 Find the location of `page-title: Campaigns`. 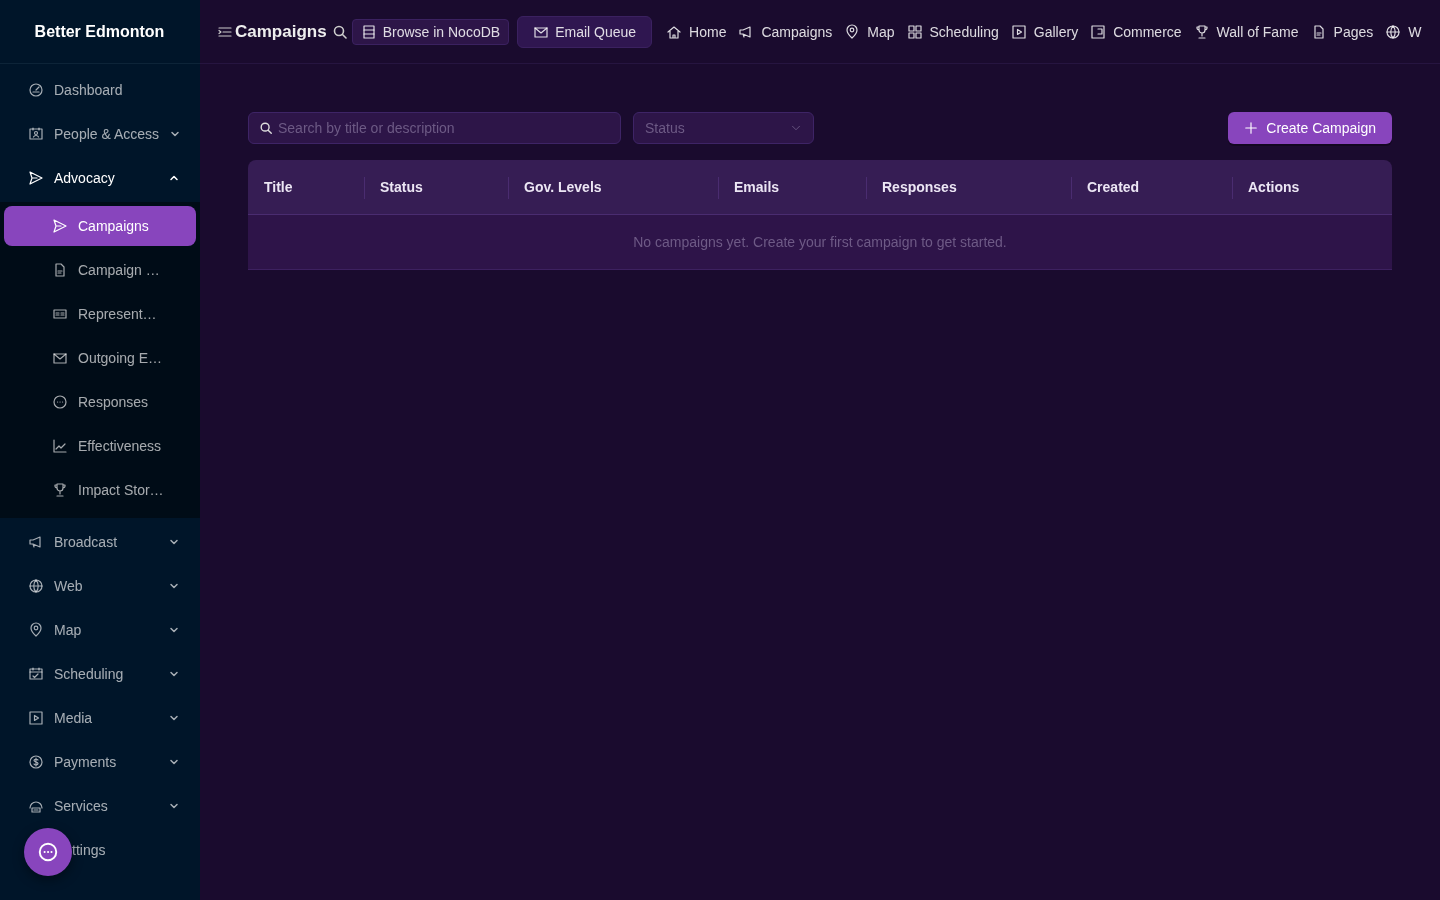

page-title: Campaigns is located at coordinates (281, 31).